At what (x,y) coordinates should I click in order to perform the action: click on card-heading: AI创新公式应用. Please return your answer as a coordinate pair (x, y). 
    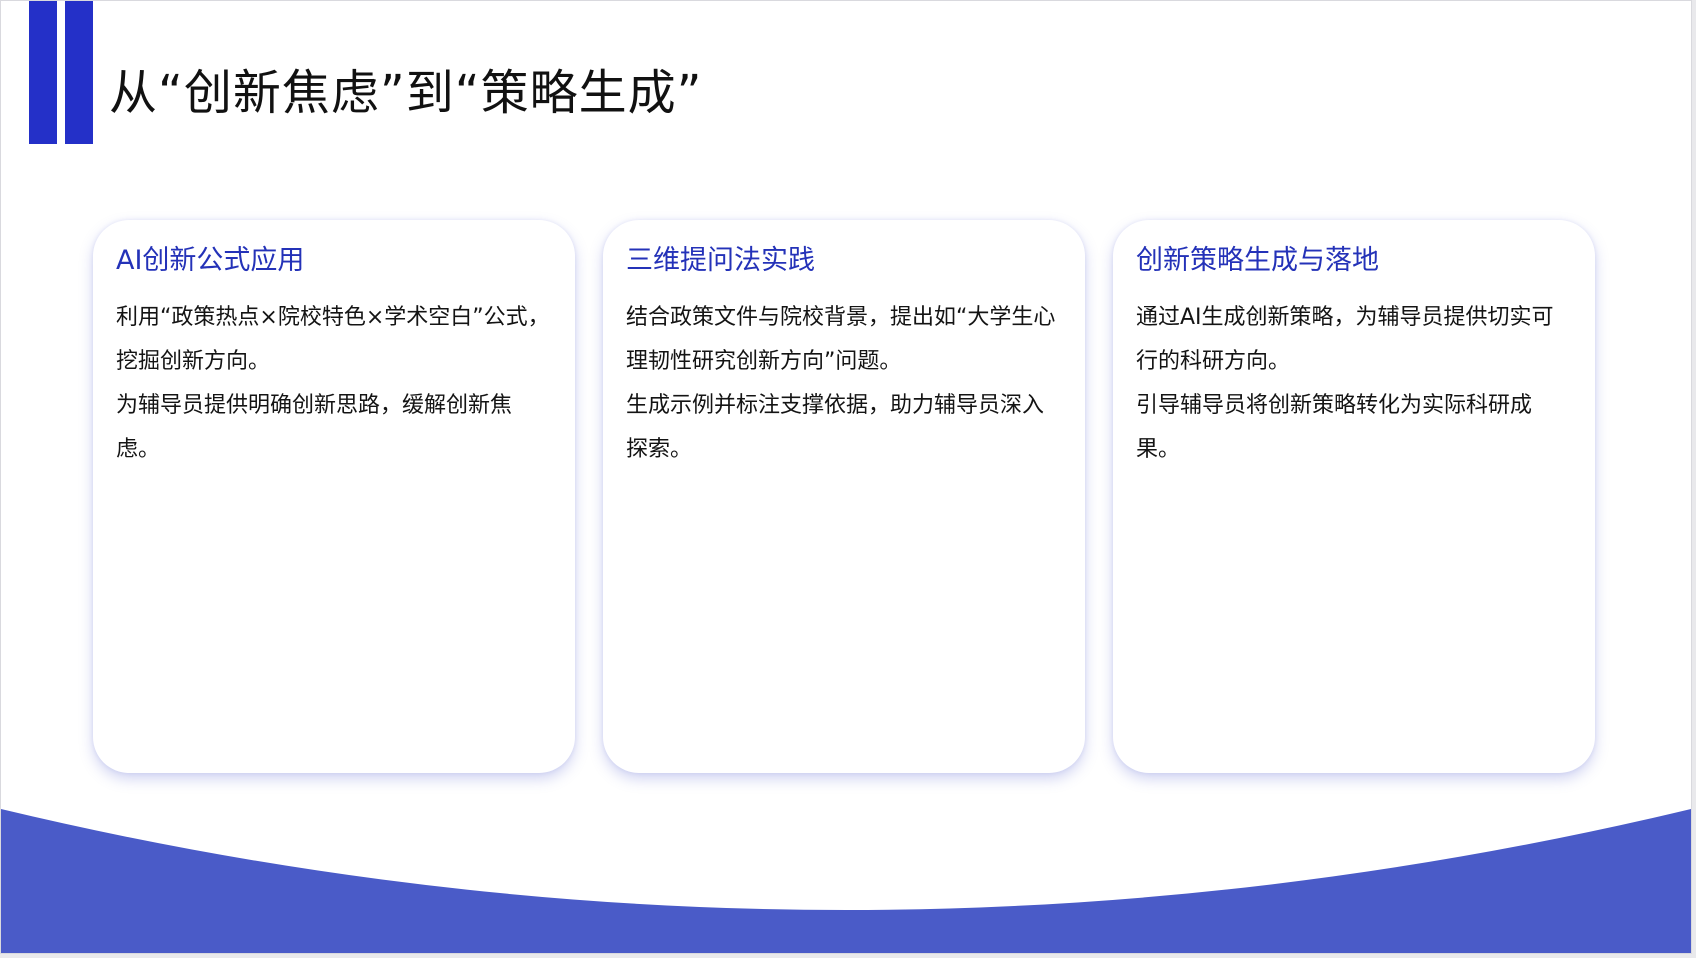
    Looking at the image, I should click on (210, 260).